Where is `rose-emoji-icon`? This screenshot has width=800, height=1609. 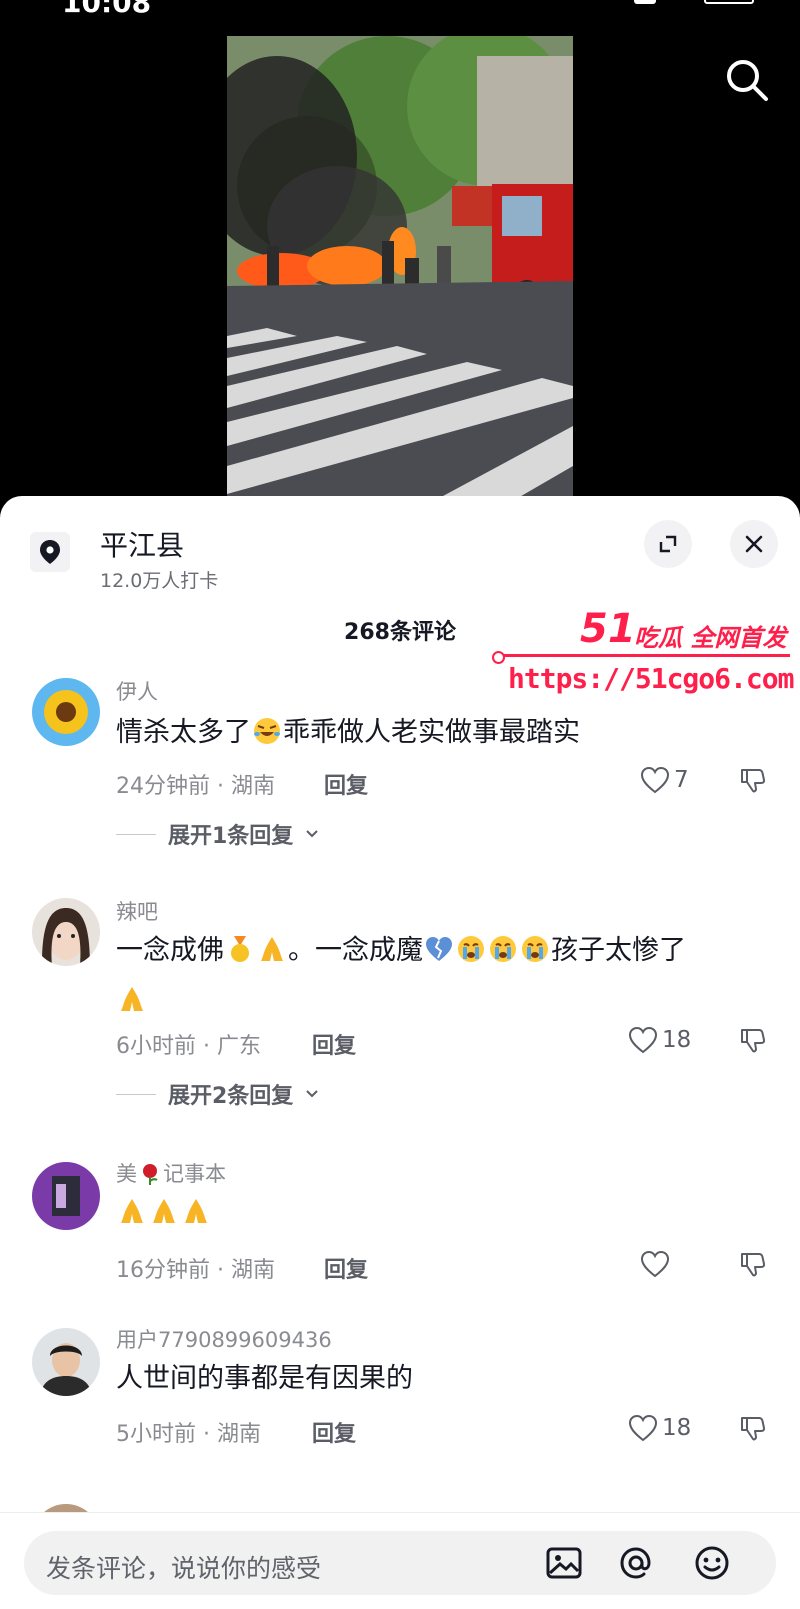
rose-emoji-icon is located at coordinates (150, 1174).